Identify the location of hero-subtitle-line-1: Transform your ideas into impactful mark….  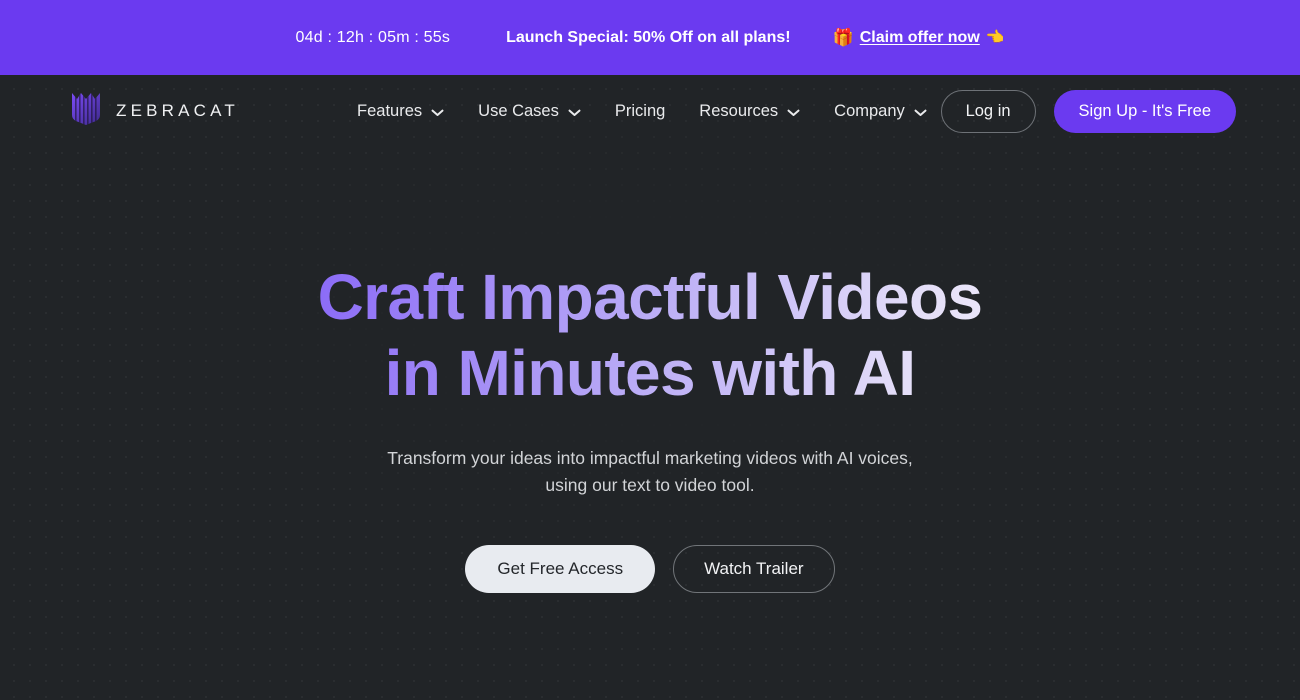
(650, 458).